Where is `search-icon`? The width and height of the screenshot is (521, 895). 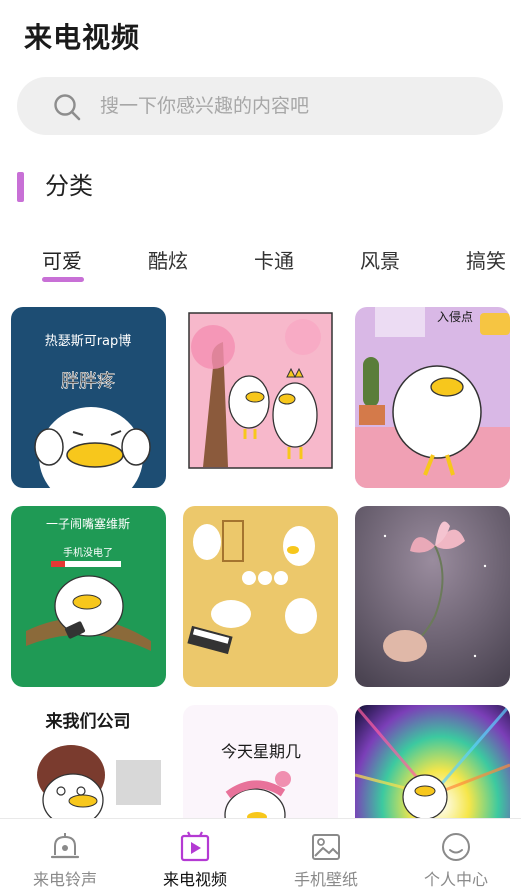 search-icon is located at coordinates (67, 107).